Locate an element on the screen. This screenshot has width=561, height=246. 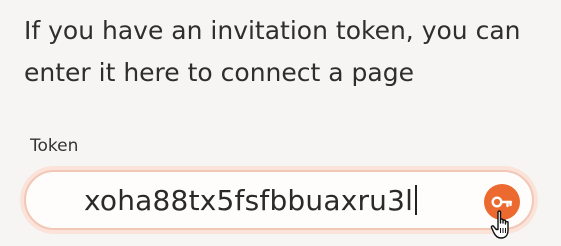
submit-token-button is located at coordinates (502, 202).